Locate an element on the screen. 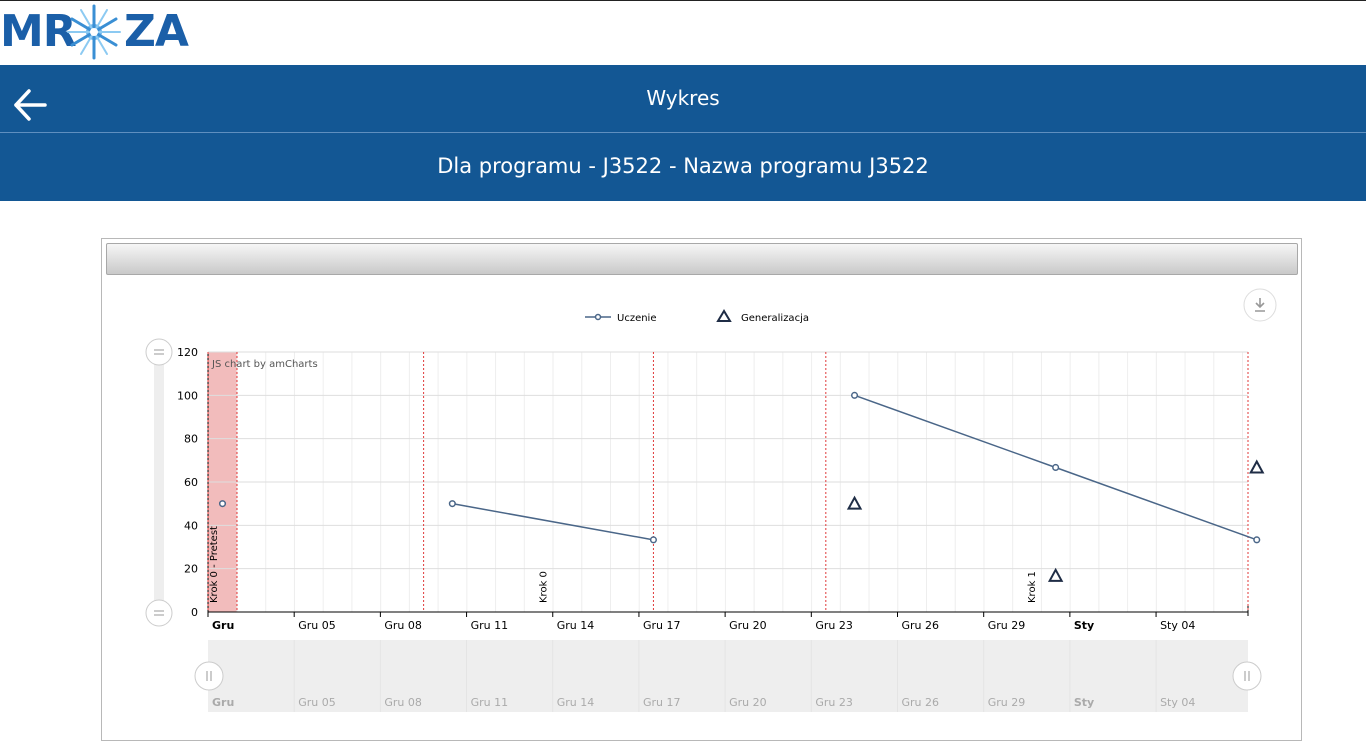  x-tick-label: Gru 11 is located at coordinates (490, 625).